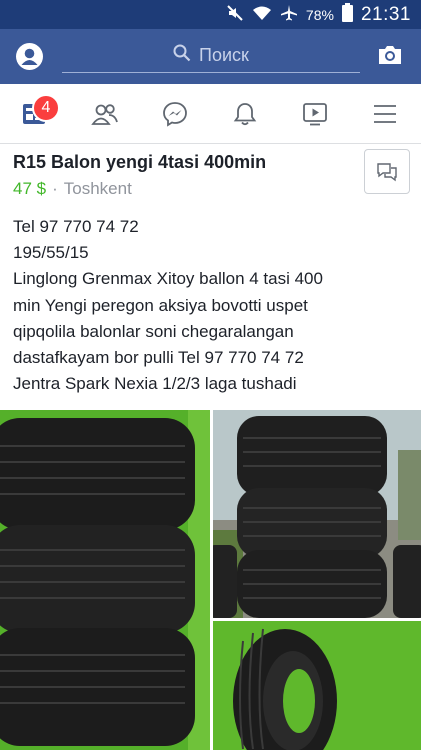  What do you see at coordinates (182, 55) in the screenshot?
I see `search-icon` at bounding box center [182, 55].